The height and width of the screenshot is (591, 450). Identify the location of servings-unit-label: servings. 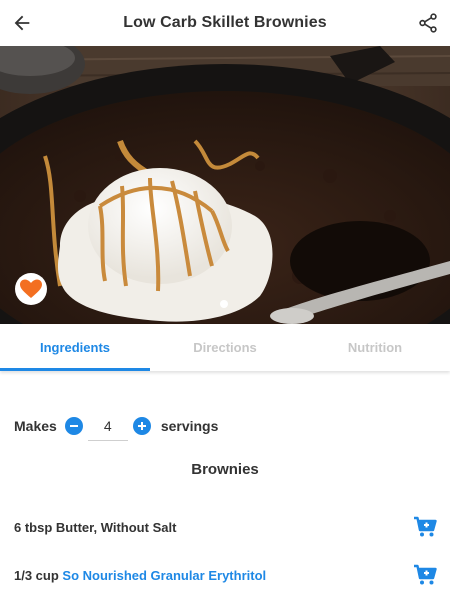
(189, 426).